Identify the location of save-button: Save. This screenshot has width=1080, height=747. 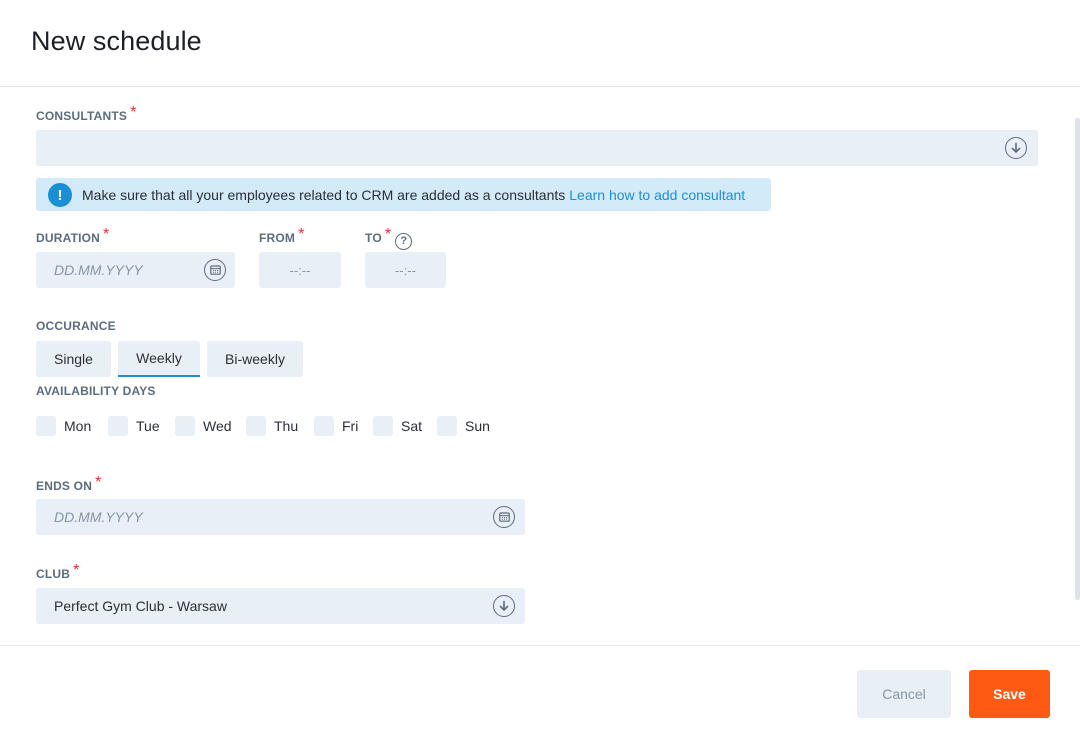
(1009, 694).